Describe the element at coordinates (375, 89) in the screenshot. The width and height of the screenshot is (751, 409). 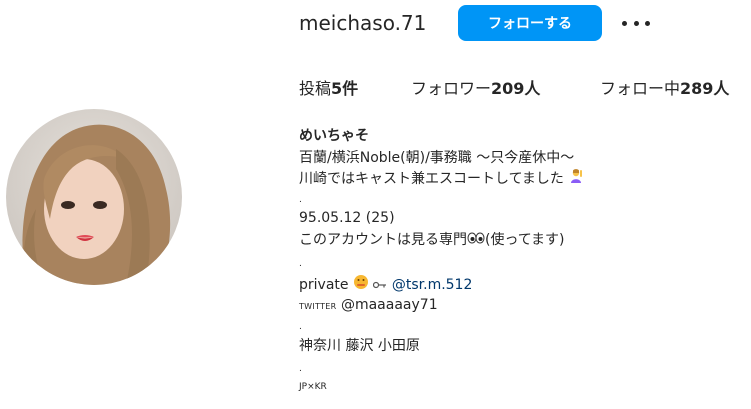
I see `profile-stats: 投稿5件 フォロワー209人 フォロー中289人` at that location.